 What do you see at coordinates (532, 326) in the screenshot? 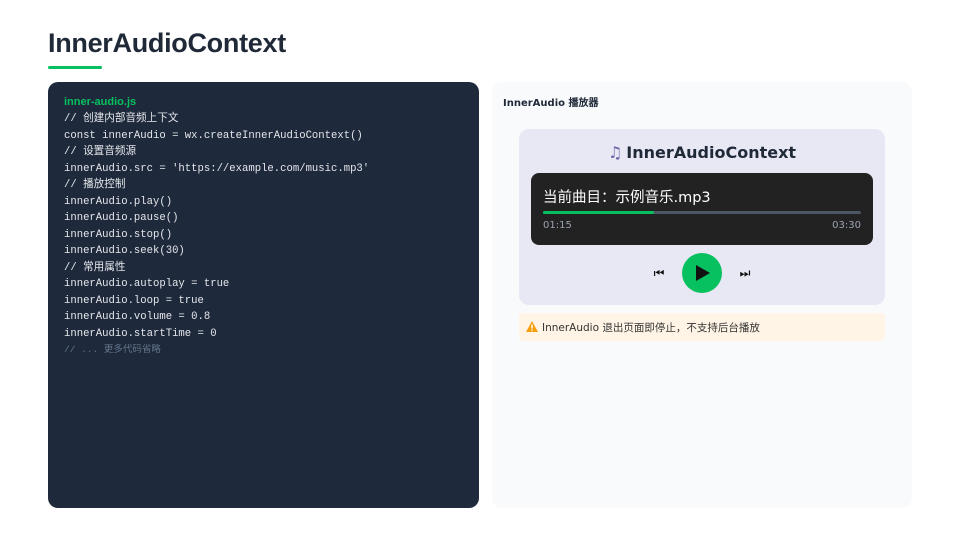
I see `warning-icon` at bounding box center [532, 326].